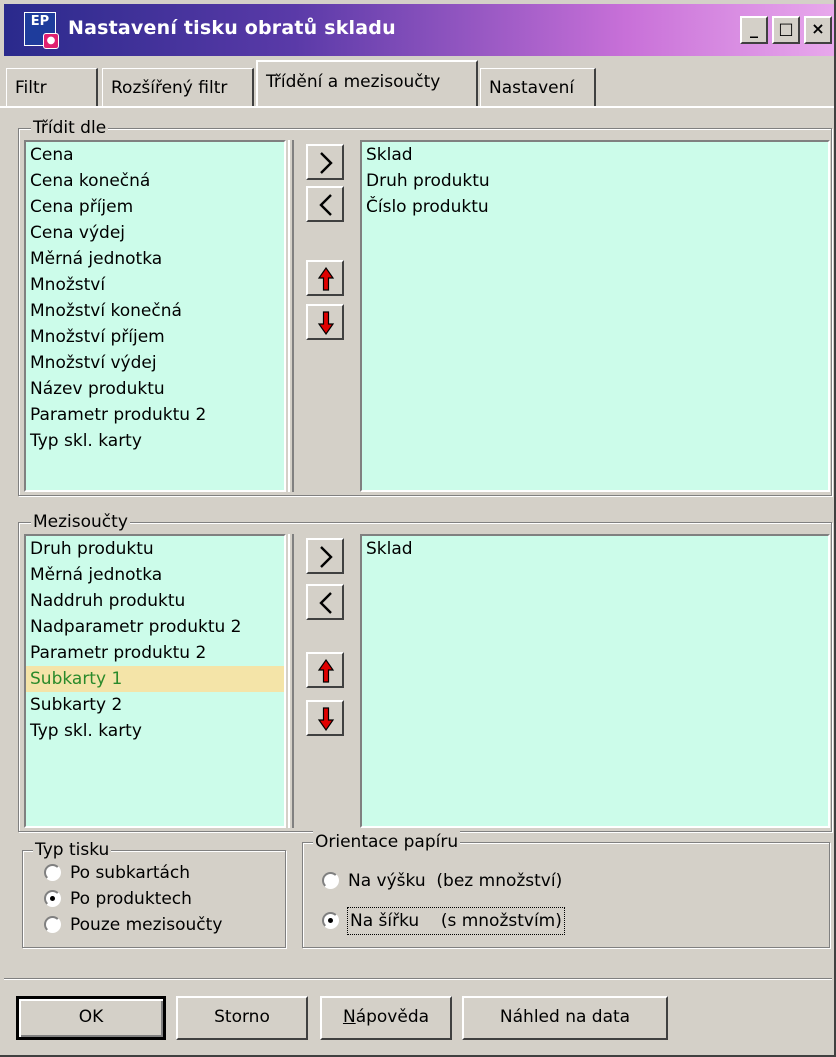 The image size is (836, 1057). What do you see at coordinates (155, 181) in the screenshot?
I see `list-item: Cena konečná` at bounding box center [155, 181].